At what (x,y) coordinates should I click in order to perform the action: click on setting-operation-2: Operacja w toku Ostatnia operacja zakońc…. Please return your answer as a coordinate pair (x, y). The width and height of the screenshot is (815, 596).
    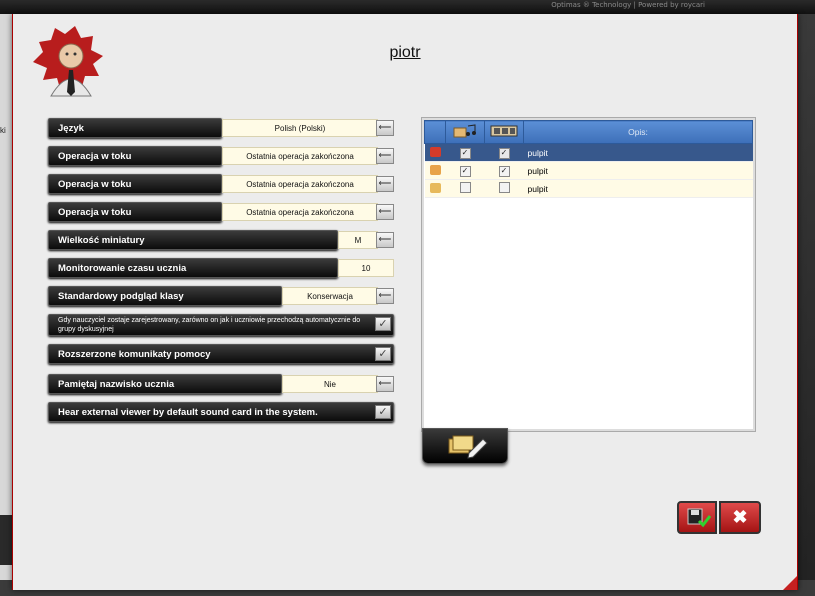
    Looking at the image, I should click on (221, 185).